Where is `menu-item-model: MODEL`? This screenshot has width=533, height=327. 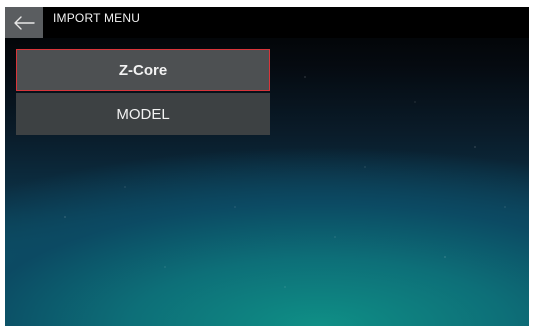
menu-item-model: MODEL is located at coordinates (143, 114).